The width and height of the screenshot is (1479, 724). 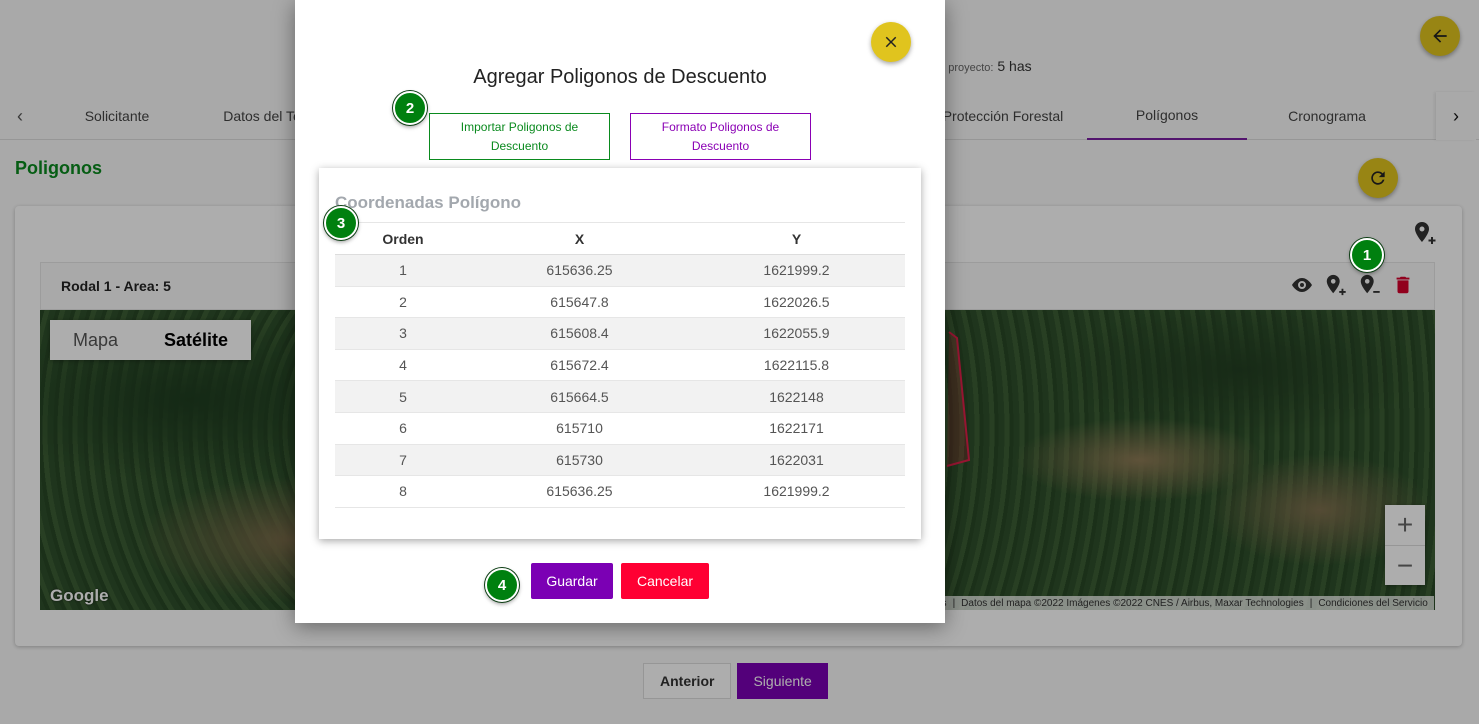 I want to click on save-button: Guardar, so click(x=572, y=581).